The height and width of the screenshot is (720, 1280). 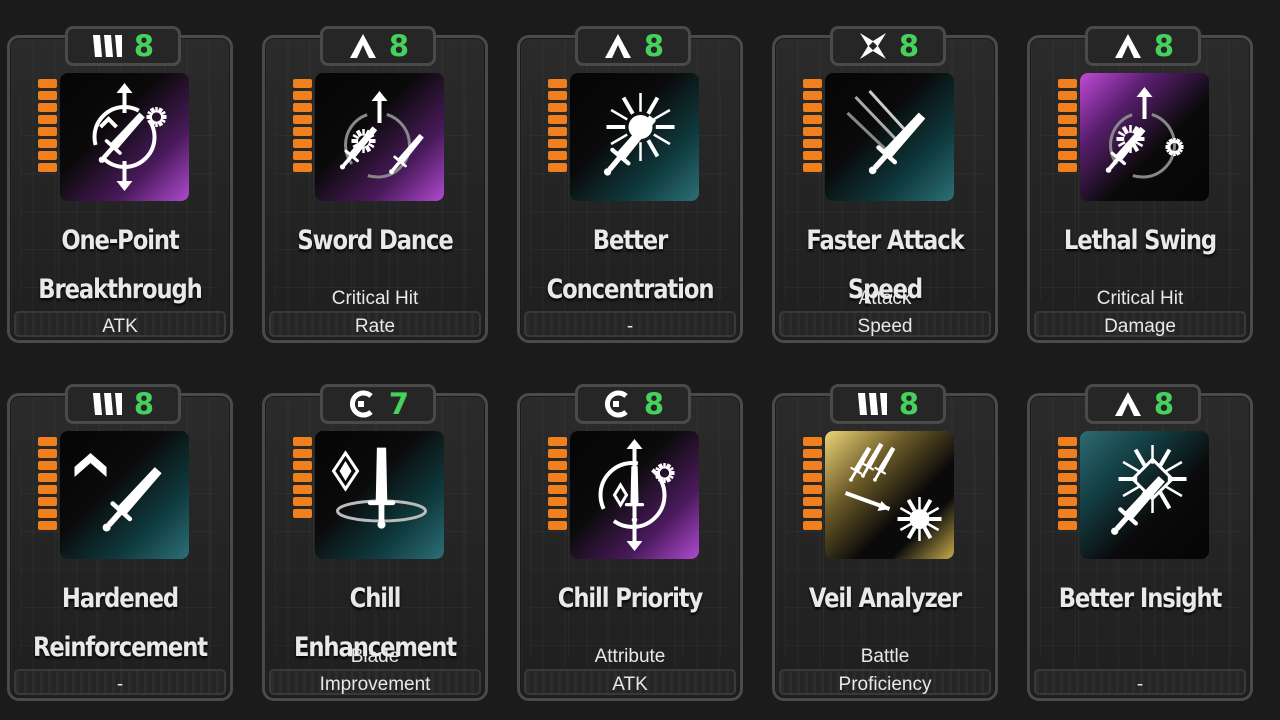 I want to click on module-card: 8 Sword Dance Critical Hit Rate, so click(x=375, y=184).